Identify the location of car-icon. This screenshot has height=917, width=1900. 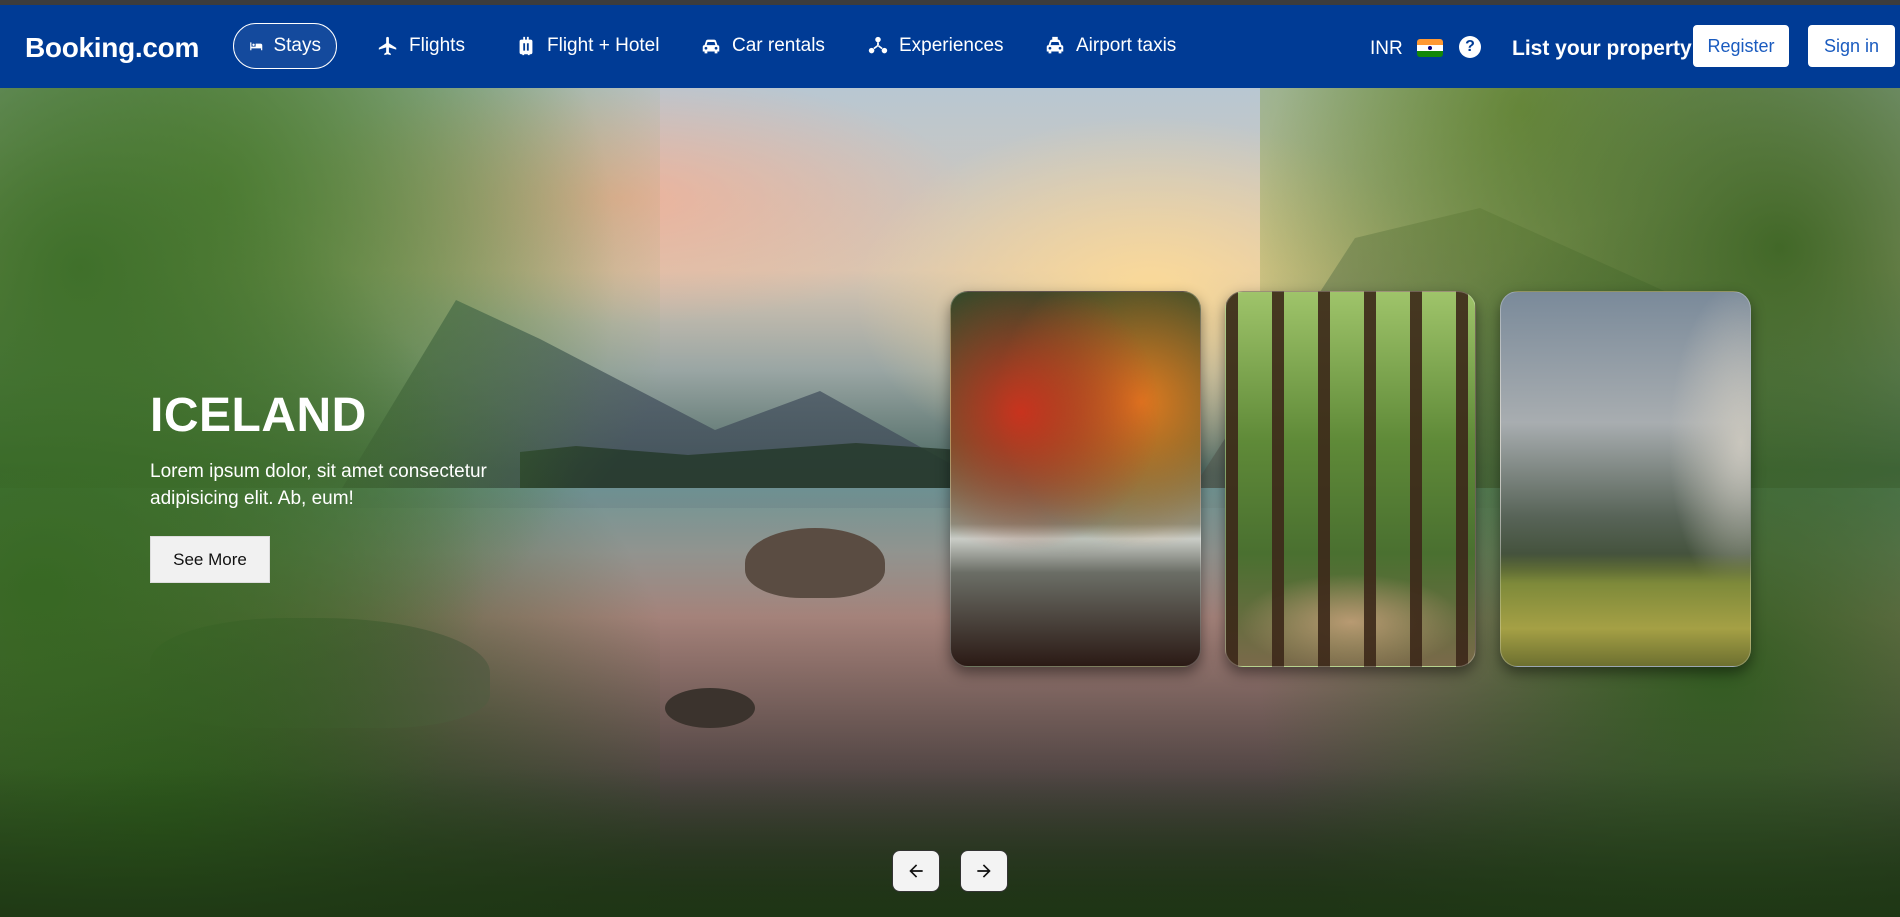
(711, 46).